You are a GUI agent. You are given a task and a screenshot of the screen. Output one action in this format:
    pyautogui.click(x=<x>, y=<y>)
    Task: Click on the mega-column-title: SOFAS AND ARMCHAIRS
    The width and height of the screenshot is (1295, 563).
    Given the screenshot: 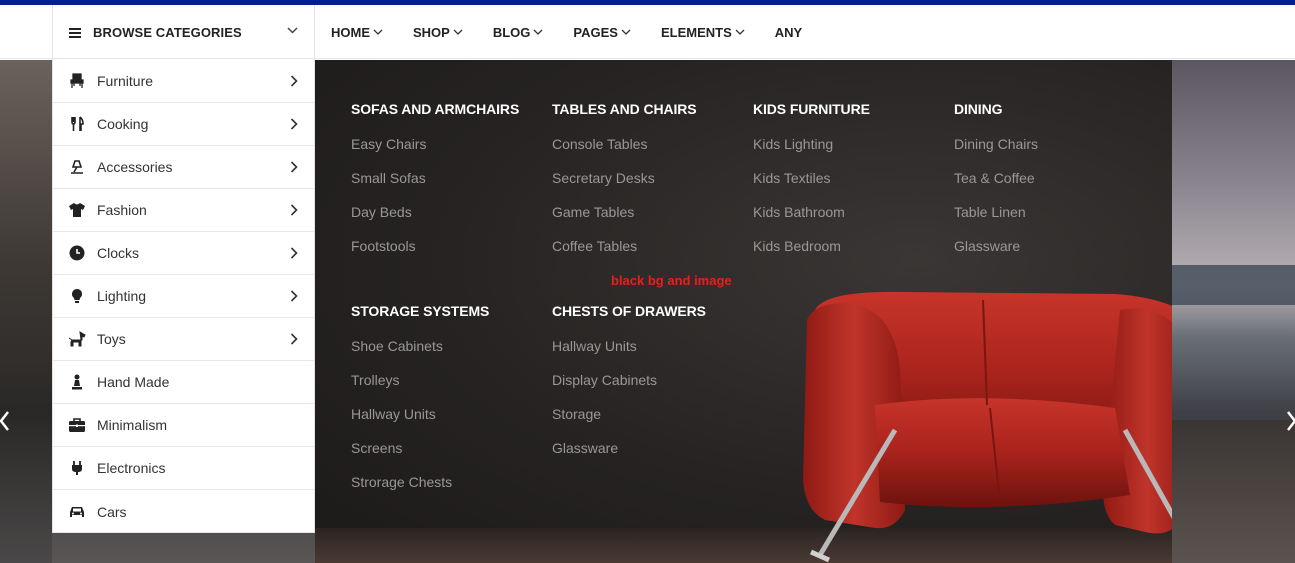 What is the action you would take?
    pyautogui.click(x=435, y=109)
    